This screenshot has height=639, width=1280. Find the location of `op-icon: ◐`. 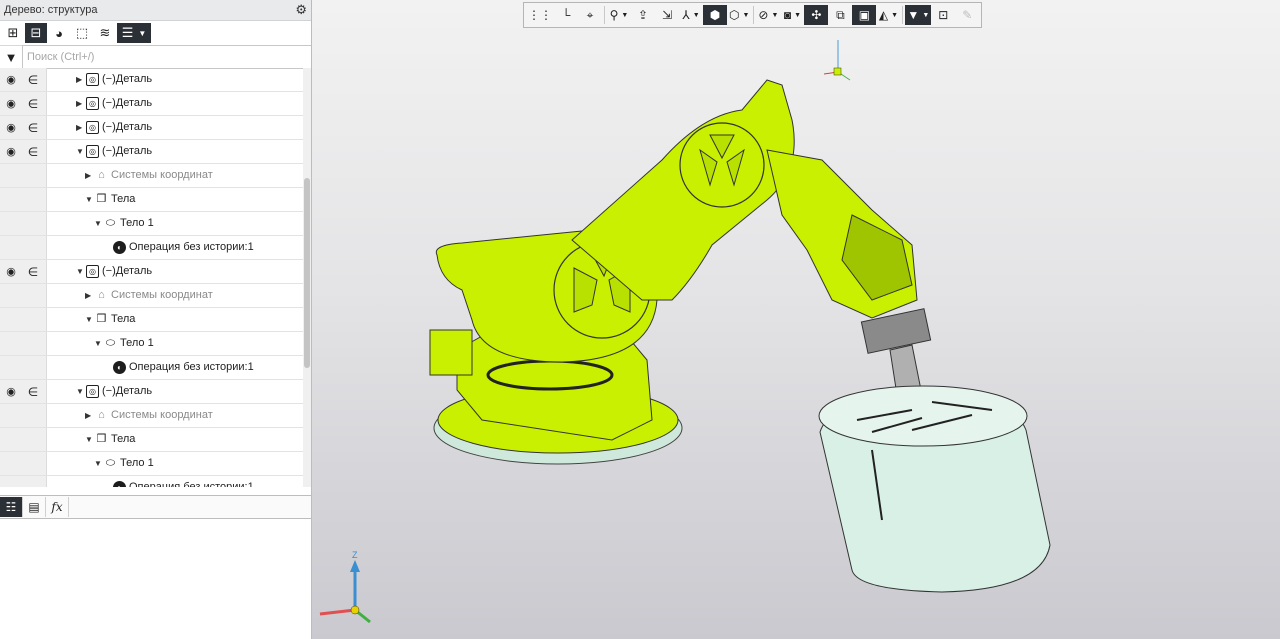

op-icon: ◐ is located at coordinates (119, 367).